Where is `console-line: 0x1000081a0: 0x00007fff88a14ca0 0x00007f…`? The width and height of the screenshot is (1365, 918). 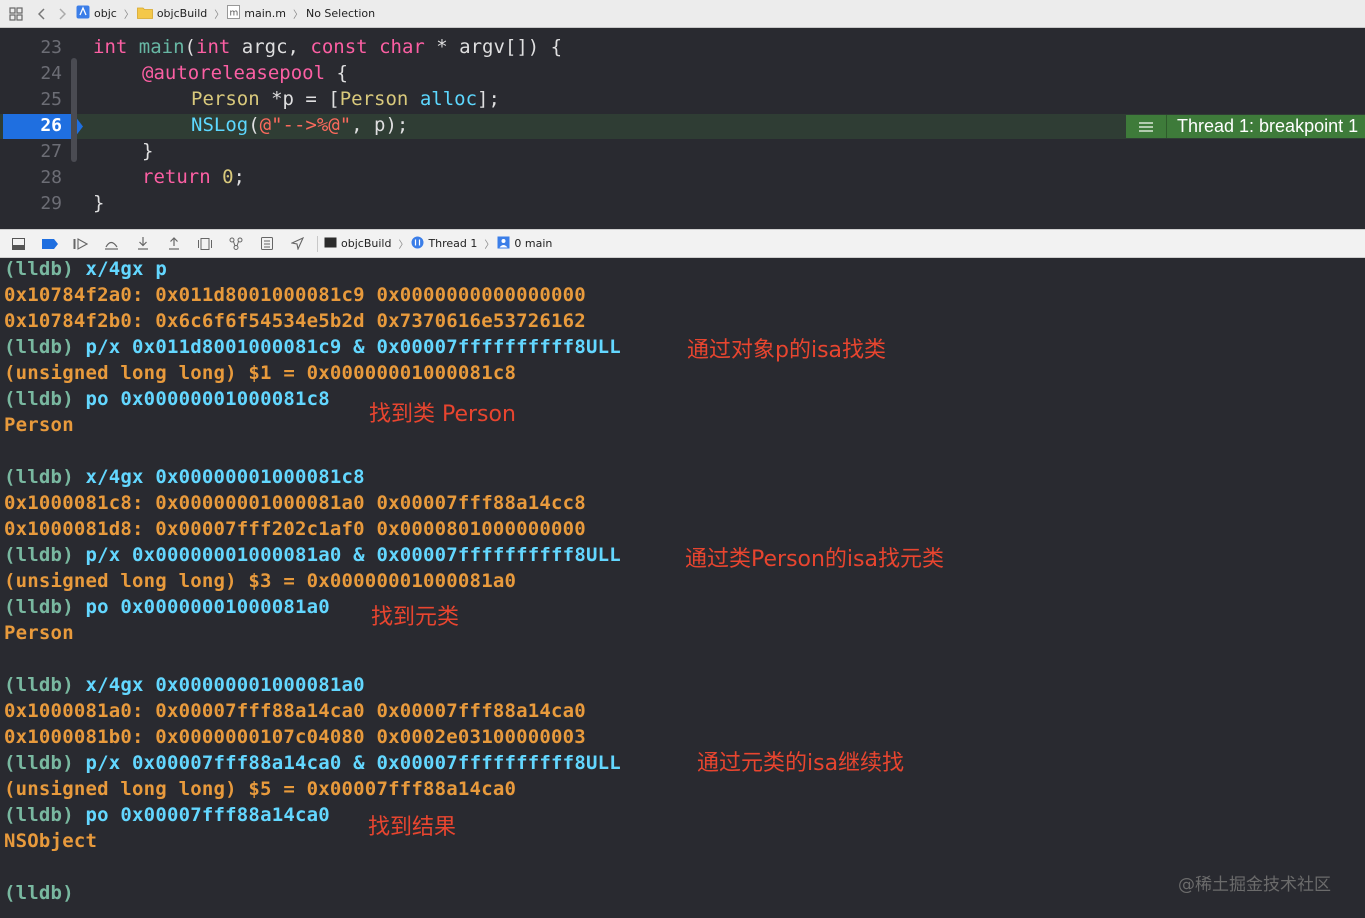 console-line: 0x1000081a0: 0x00007fff88a14ca0 0x00007f… is located at coordinates (295, 711).